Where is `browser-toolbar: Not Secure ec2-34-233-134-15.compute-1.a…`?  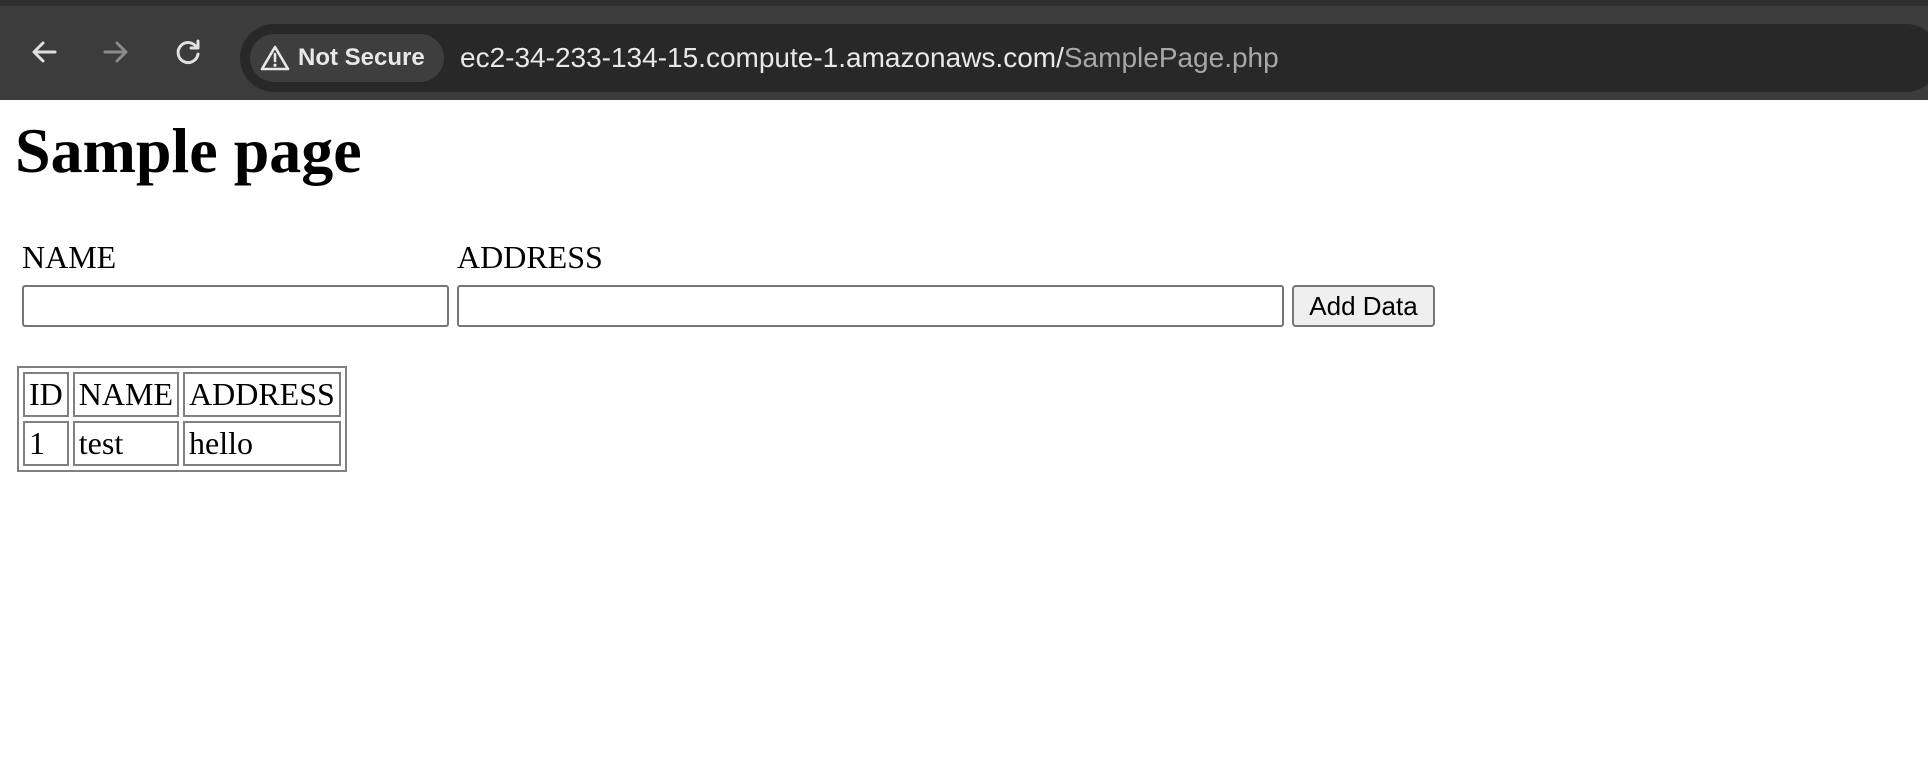 browser-toolbar: Not Secure ec2-34-233-134-15.compute-1.a… is located at coordinates (964, 50).